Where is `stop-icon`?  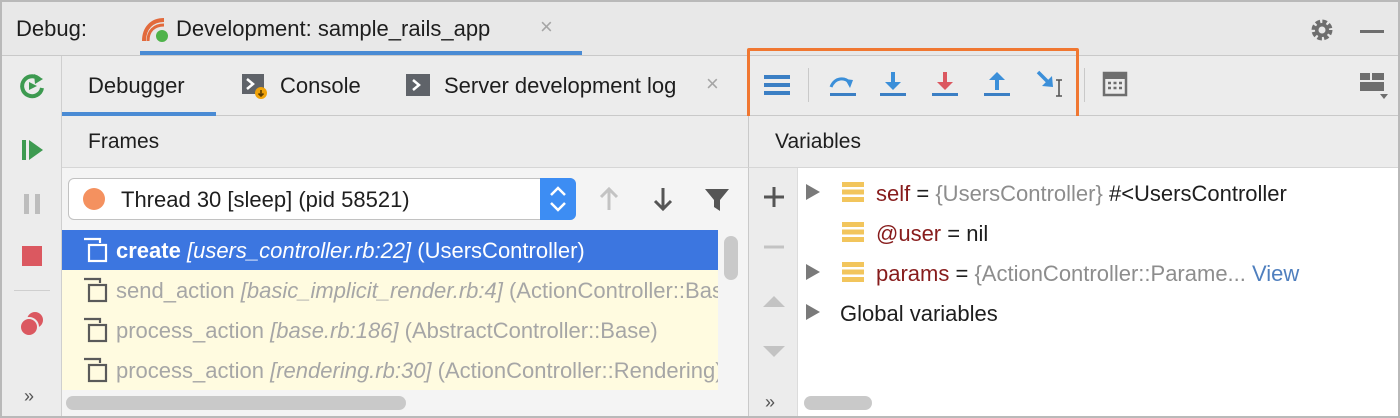
stop-icon is located at coordinates (32, 256).